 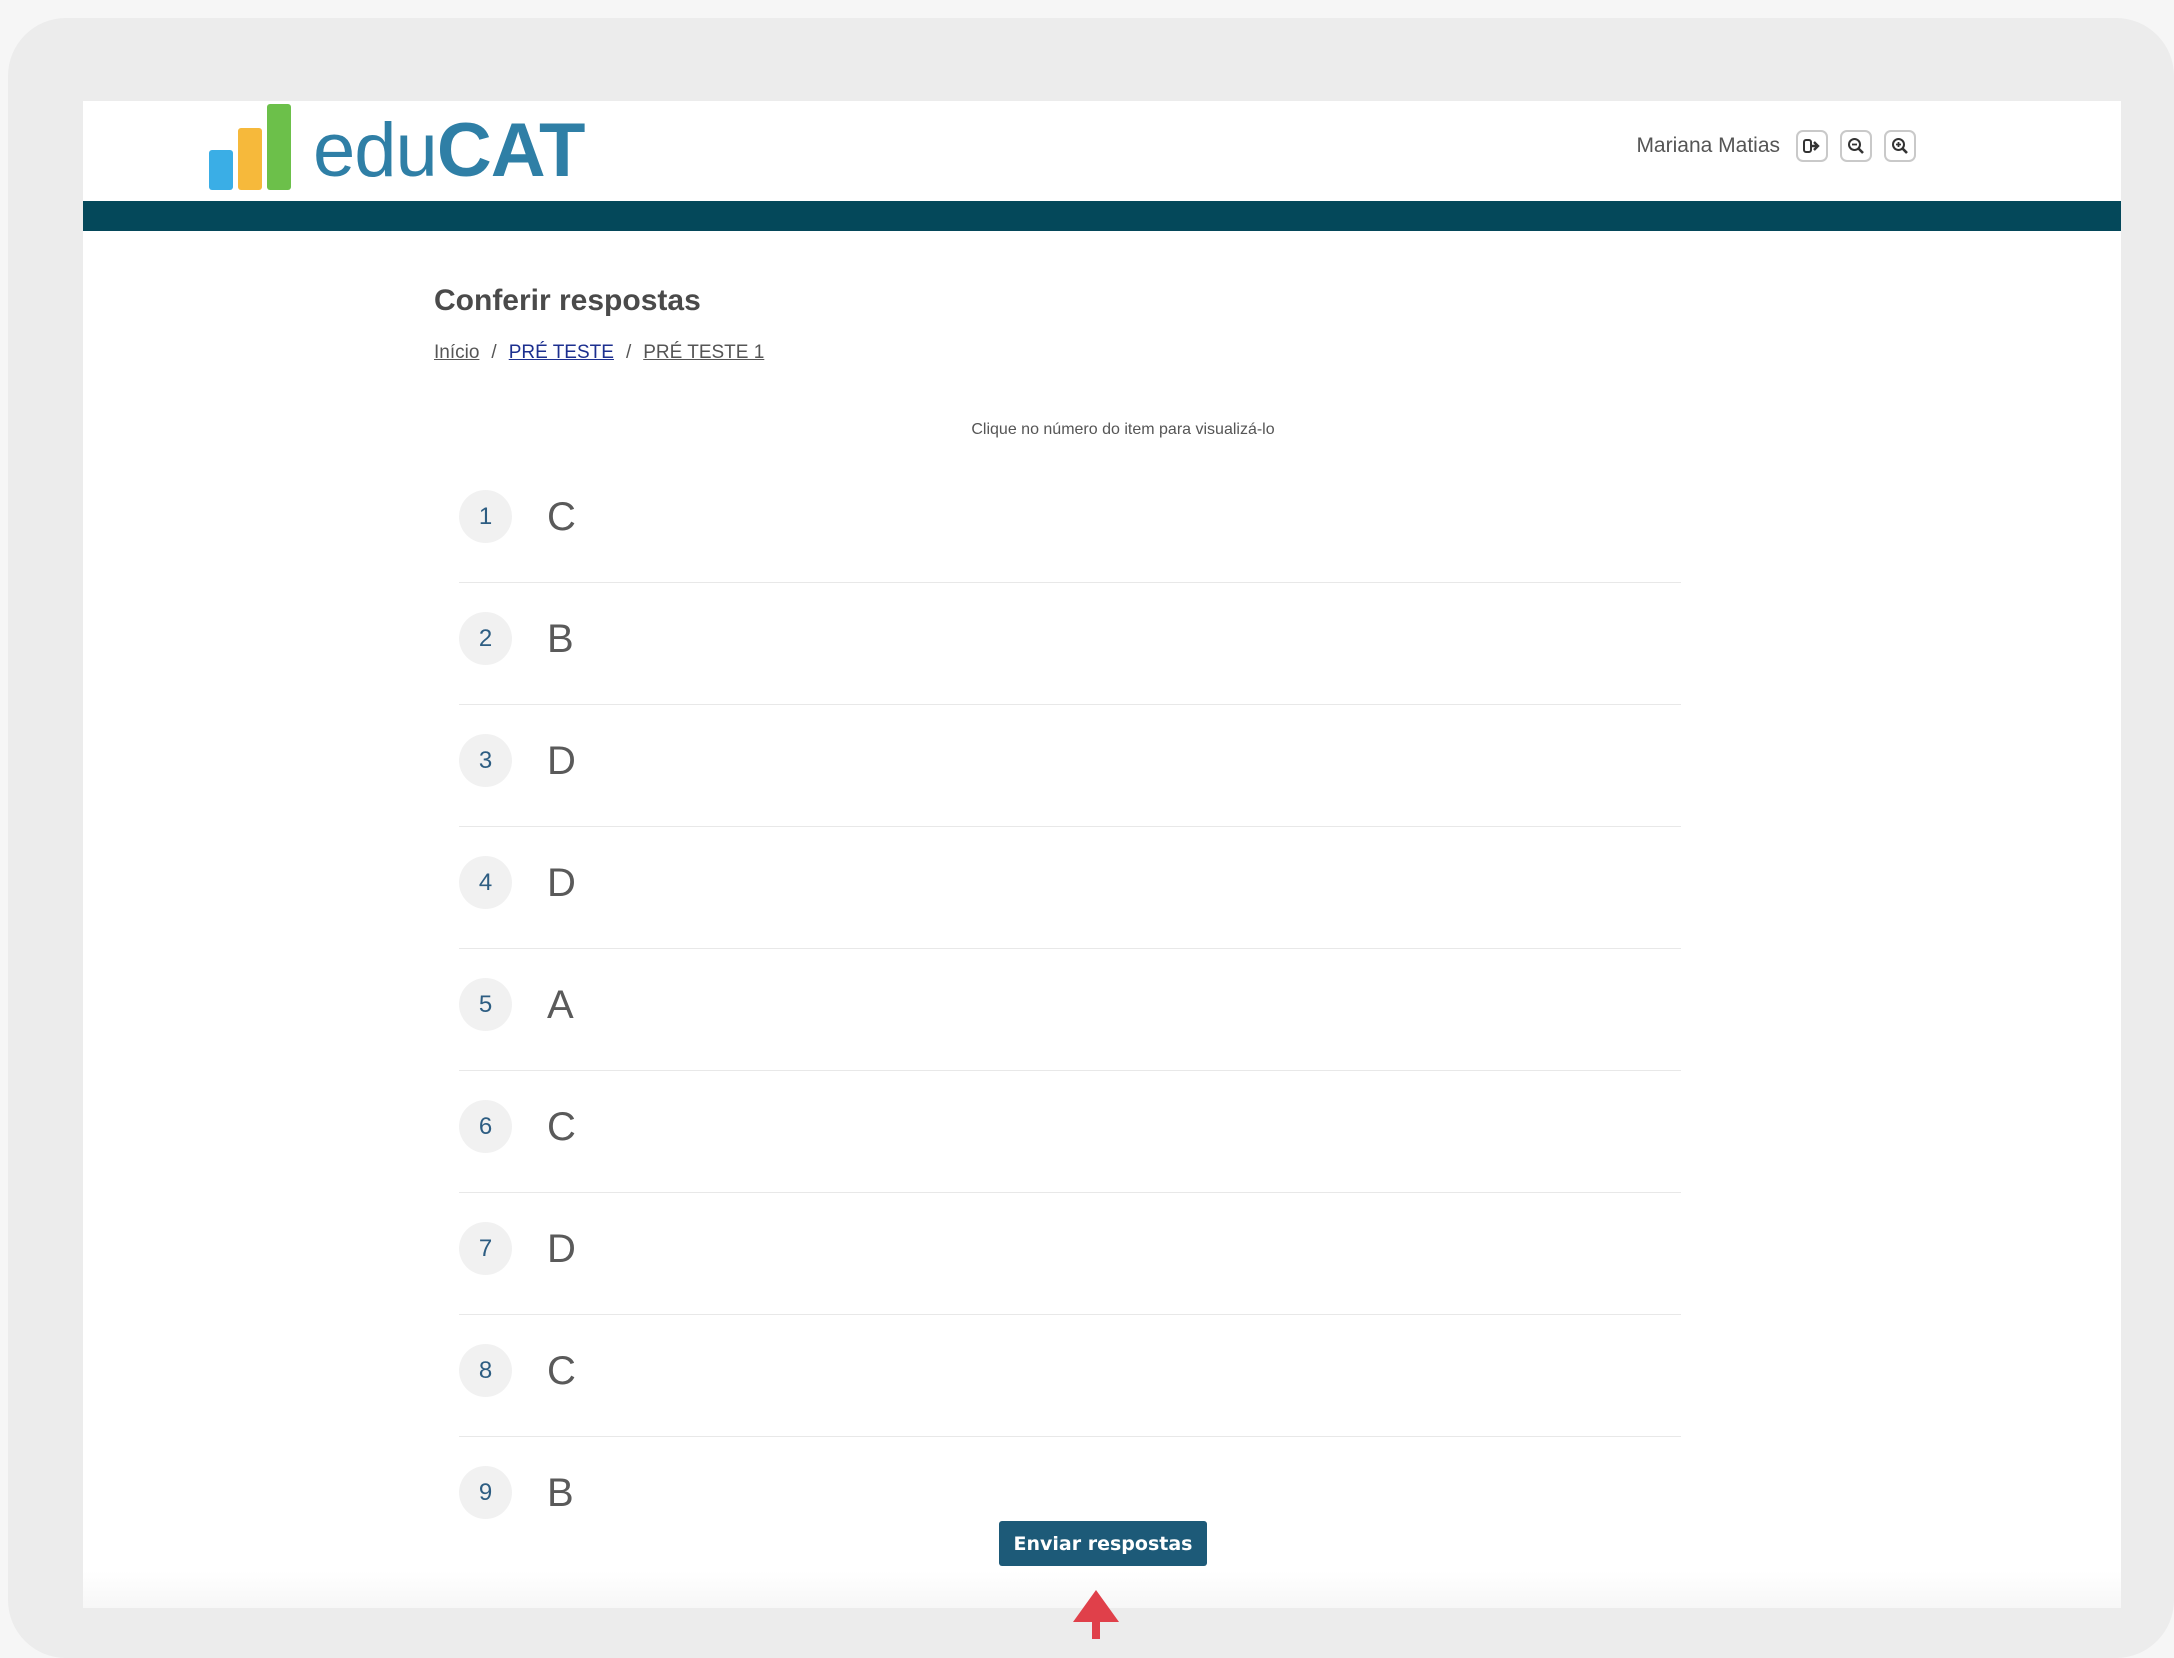 I want to click on logo-text-bold: CAT, so click(x=511, y=150).